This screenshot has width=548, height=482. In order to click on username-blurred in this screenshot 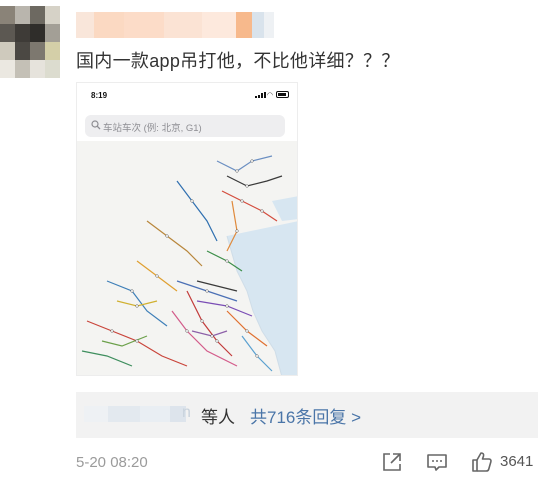, I will do `click(175, 25)`.